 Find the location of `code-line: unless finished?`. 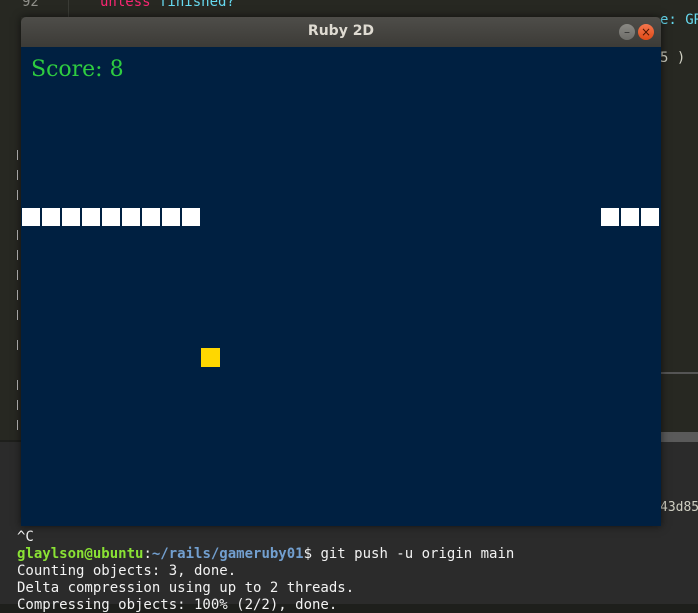

code-line: unless finished? is located at coordinates (167, 5).